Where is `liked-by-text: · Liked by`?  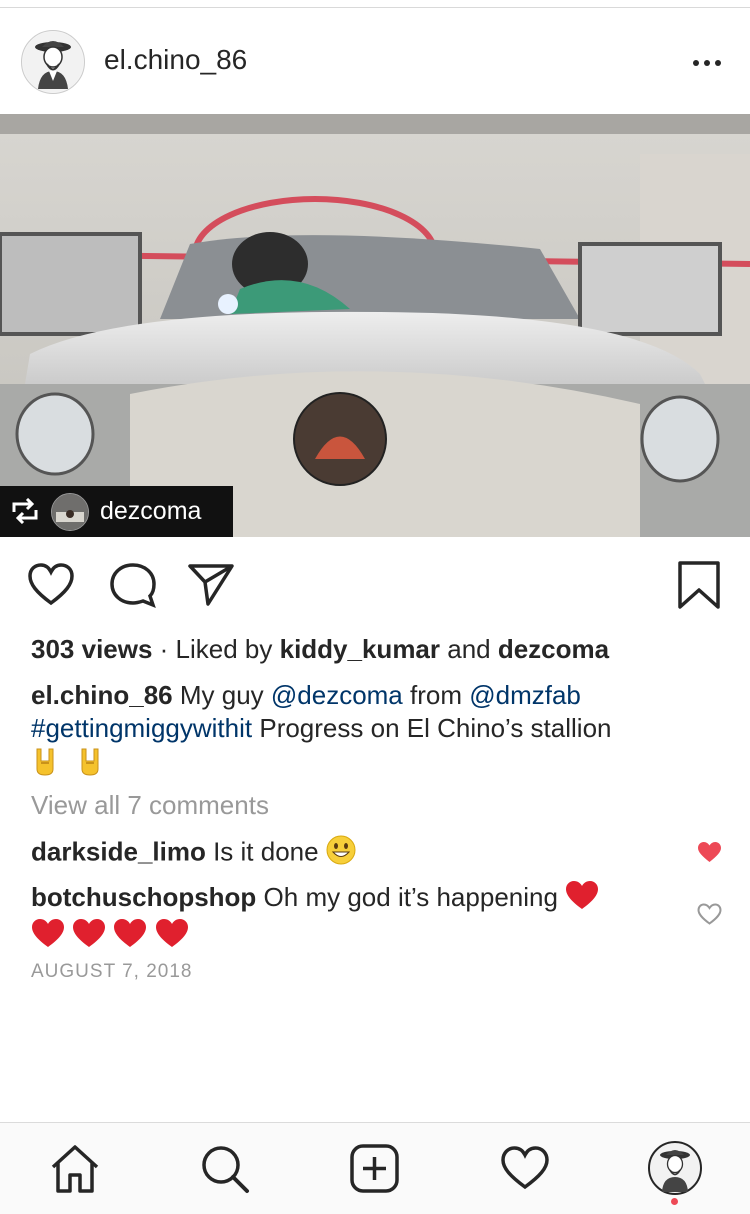 liked-by-text: · Liked by is located at coordinates (216, 649).